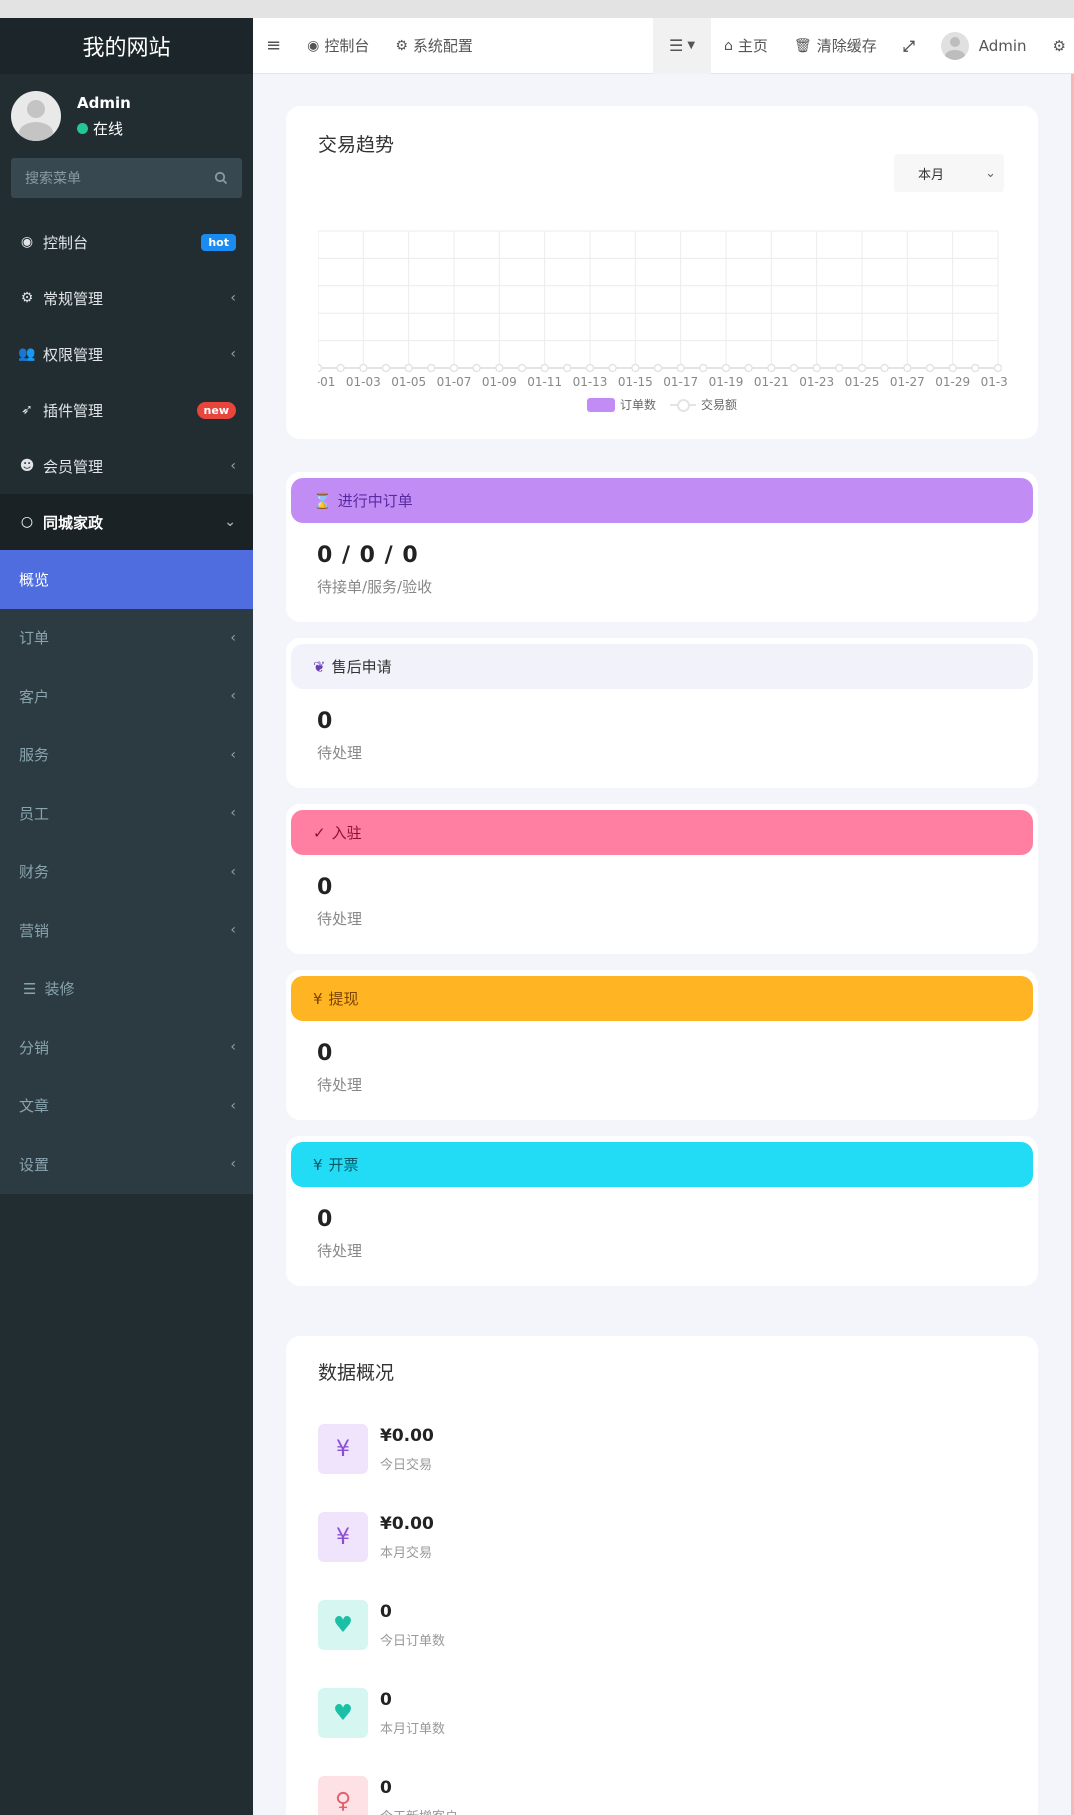 This screenshot has height=1815, width=1074. What do you see at coordinates (126, 872) in the screenshot?
I see `sidebar-subitem-finance: 财务 ‹` at bounding box center [126, 872].